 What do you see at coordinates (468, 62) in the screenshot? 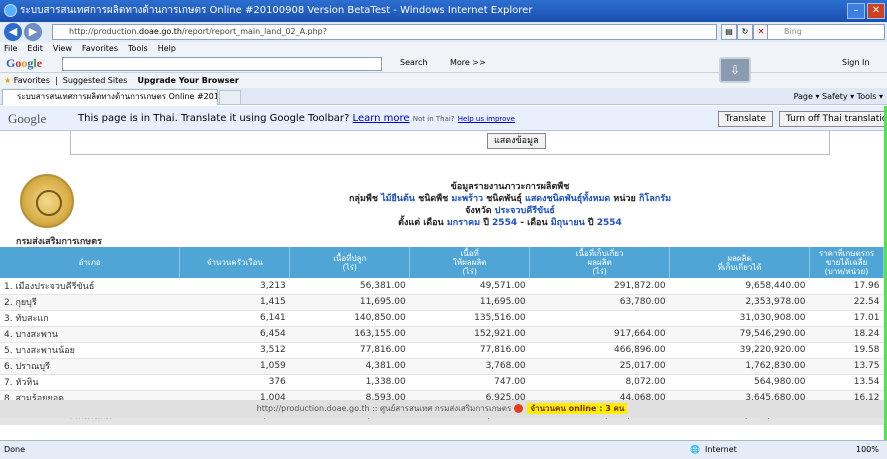
I see `google-more-button: More >>` at bounding box center [468, 62].